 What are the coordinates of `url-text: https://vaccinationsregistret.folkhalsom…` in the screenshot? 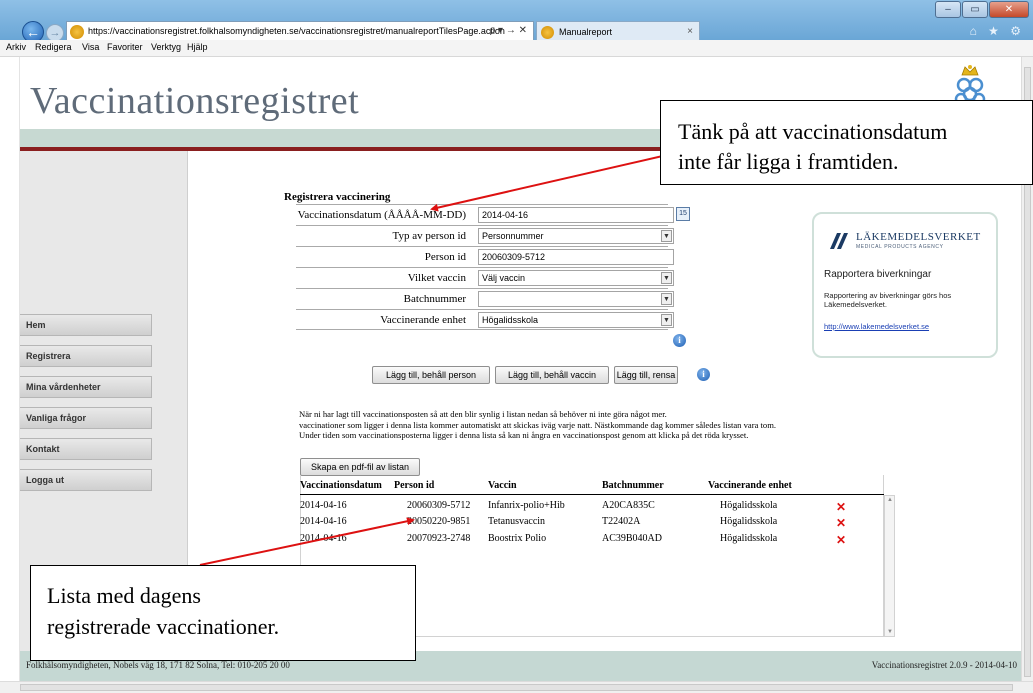 It's located at (296, 31).